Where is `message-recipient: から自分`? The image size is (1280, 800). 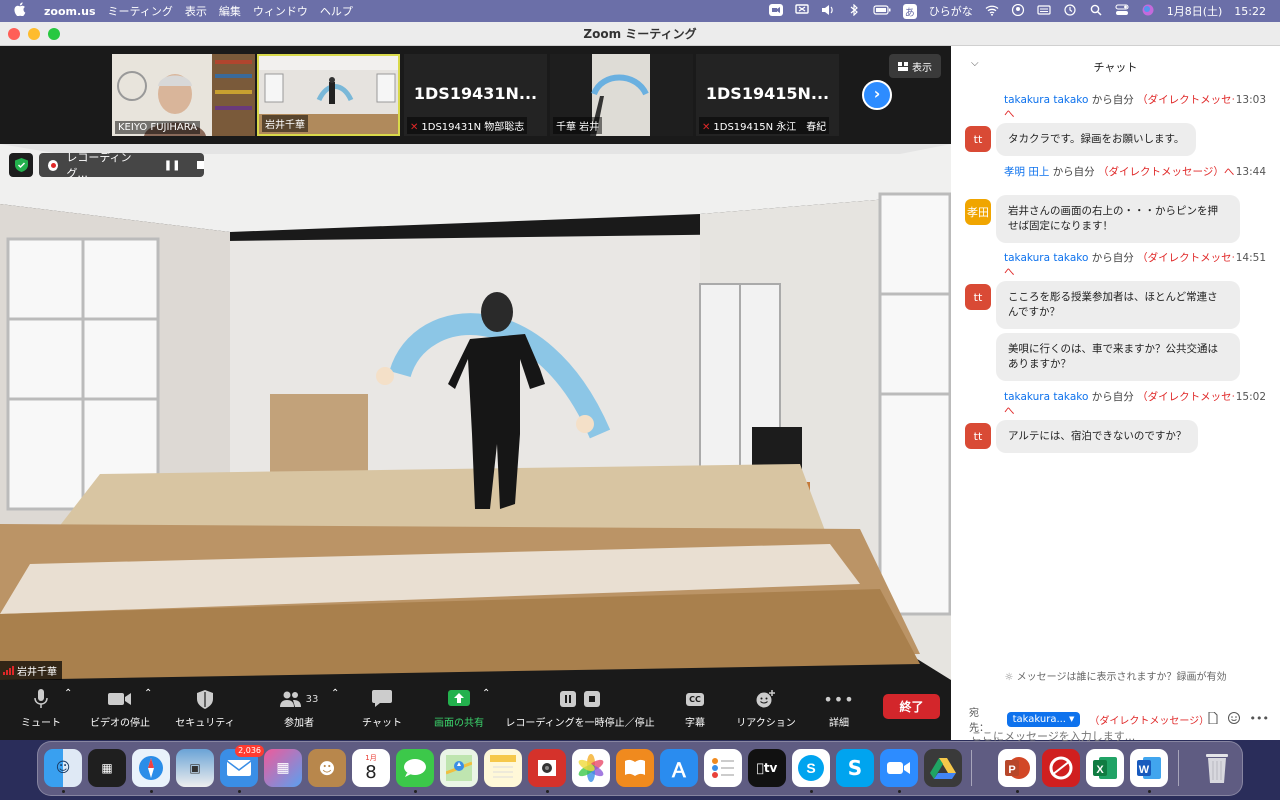 message-recipient: から自分 is located at coordinates (1112, 100).